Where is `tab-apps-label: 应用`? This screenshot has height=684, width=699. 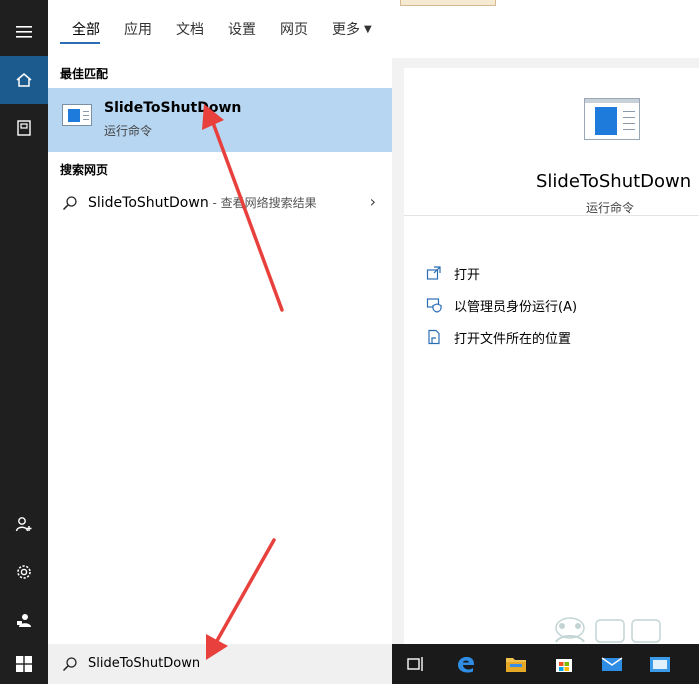 tab-apps-label: 应用 is located at coordinates (138, 30).